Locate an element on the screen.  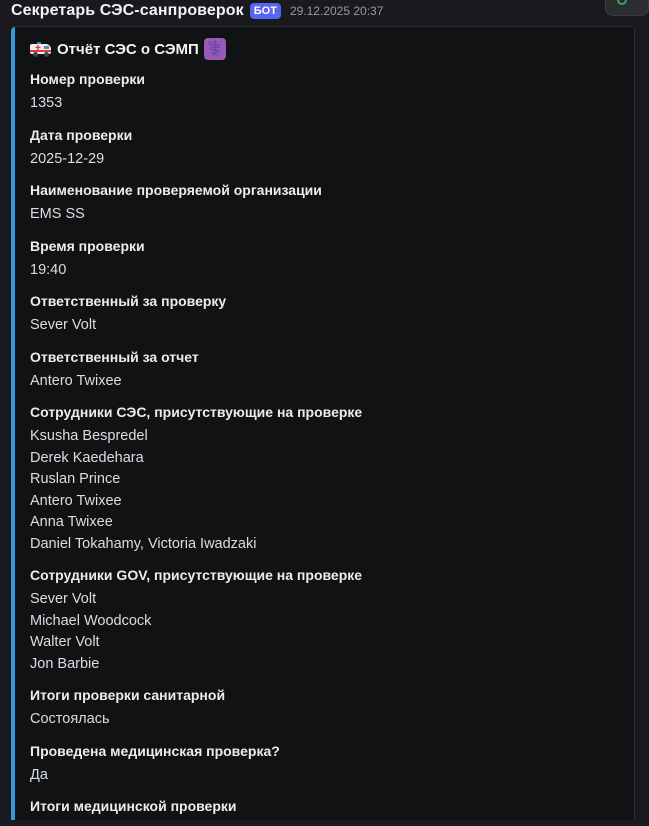
field-value-line: Michael Woodcock is located at coordinates (91, 620).